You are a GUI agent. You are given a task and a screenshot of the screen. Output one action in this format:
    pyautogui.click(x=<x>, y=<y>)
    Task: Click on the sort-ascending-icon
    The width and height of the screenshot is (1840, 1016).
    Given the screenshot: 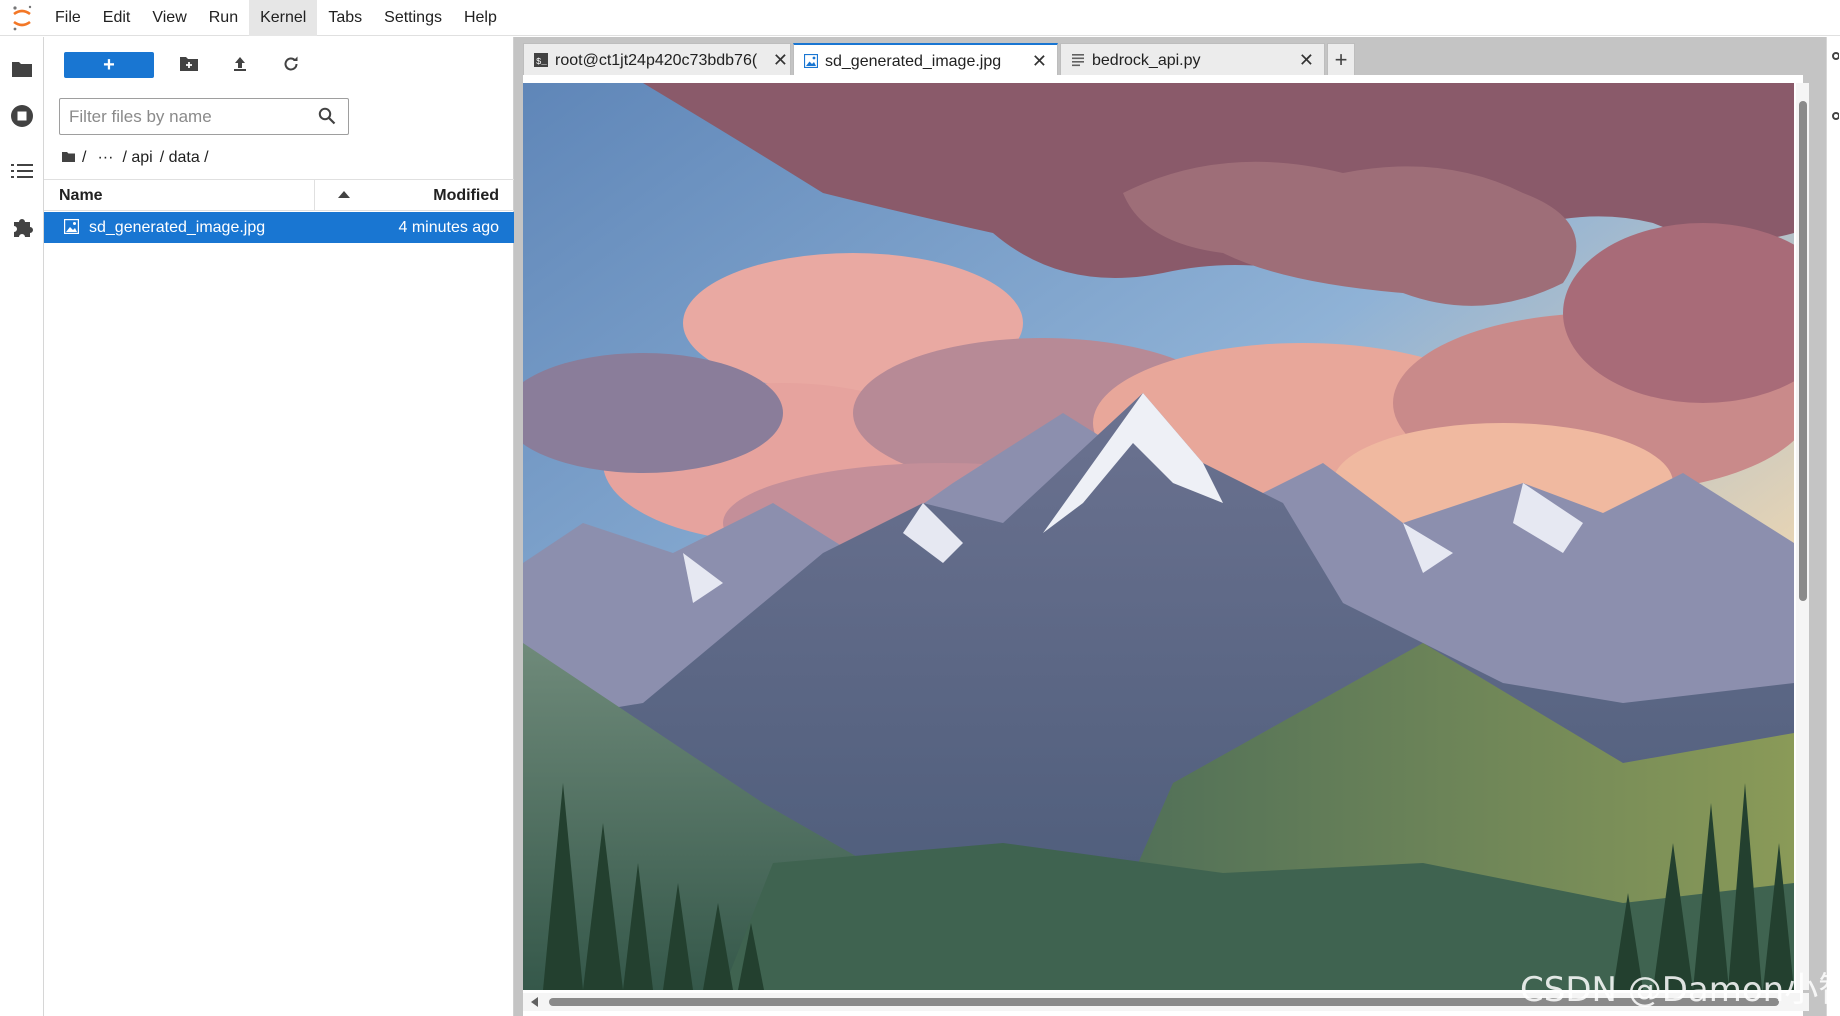 What is the action you would take?
    pyautogui.click(x=344, y=194)
    